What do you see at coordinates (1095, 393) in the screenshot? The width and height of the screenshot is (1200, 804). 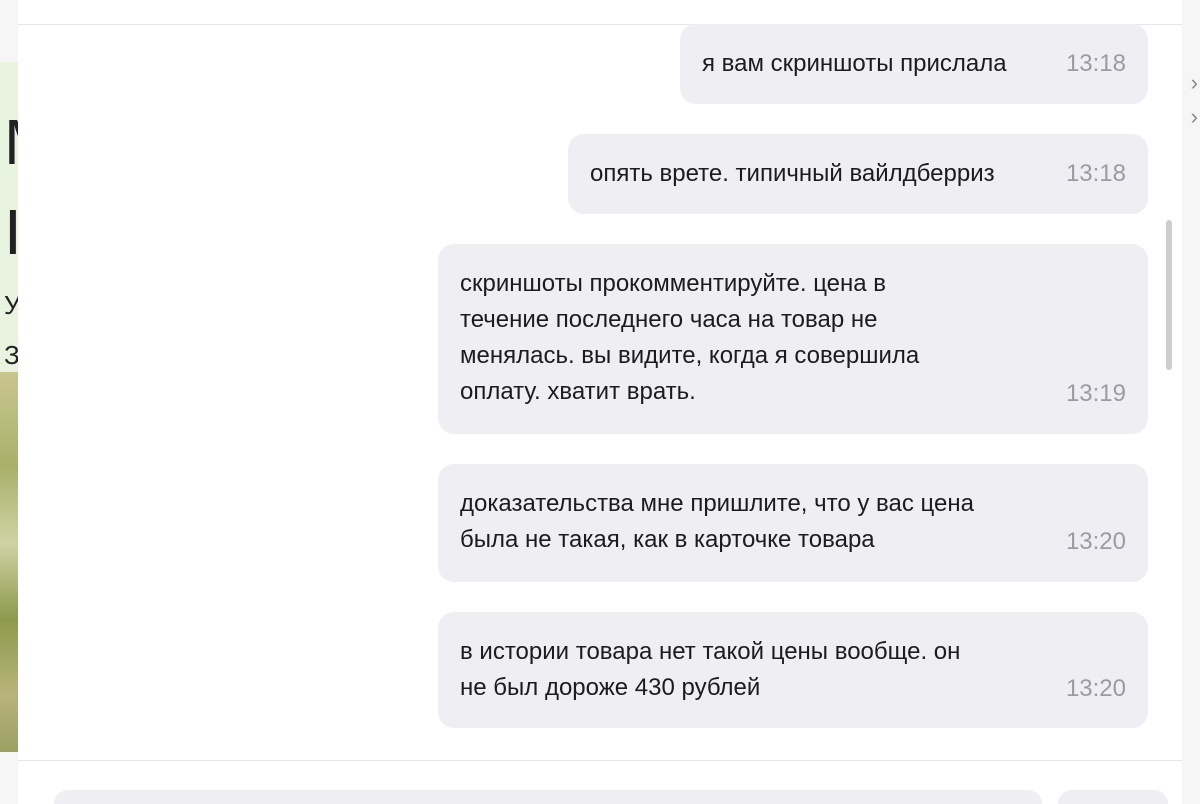 I see `message-time: 13:19` at bounding box center [1095, 393].